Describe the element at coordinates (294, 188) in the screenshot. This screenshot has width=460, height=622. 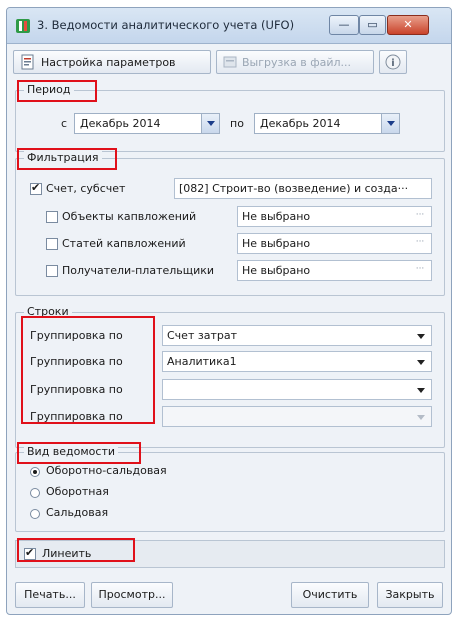
I see `filter-account-value: [082] Строит-во (возведение) и созда···` at that location.